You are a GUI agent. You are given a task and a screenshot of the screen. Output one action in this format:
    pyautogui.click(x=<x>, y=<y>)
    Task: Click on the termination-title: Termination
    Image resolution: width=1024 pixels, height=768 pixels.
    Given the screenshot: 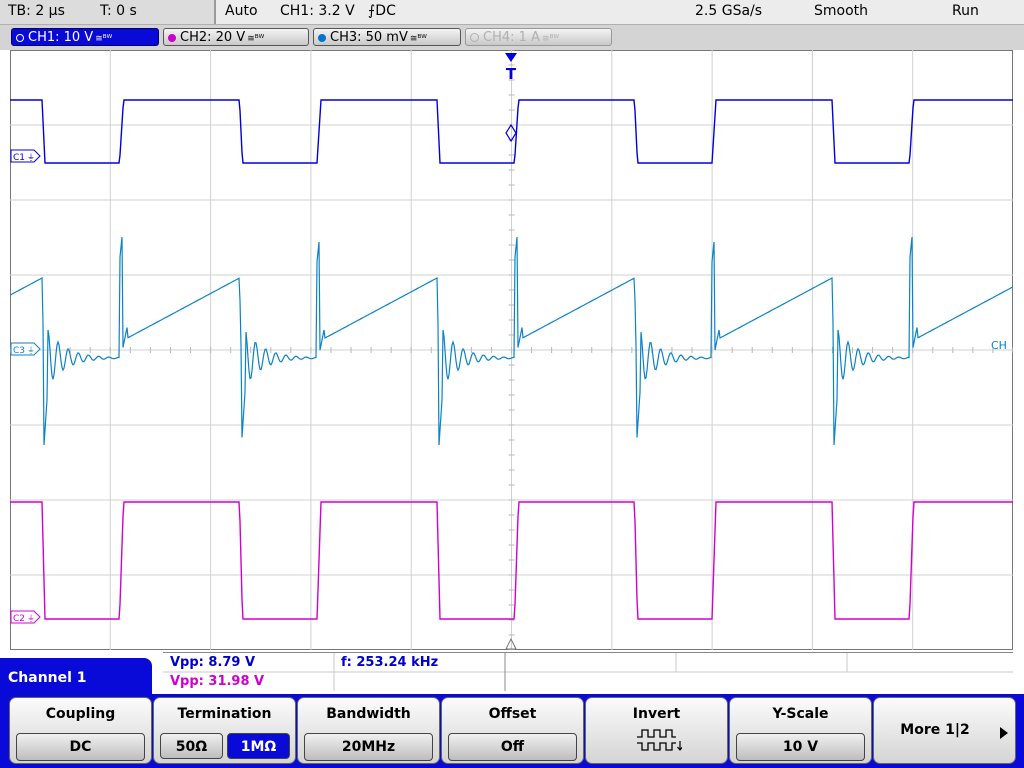 What is the action you would take?
    pyautogui.click(x=224, y=714)
    